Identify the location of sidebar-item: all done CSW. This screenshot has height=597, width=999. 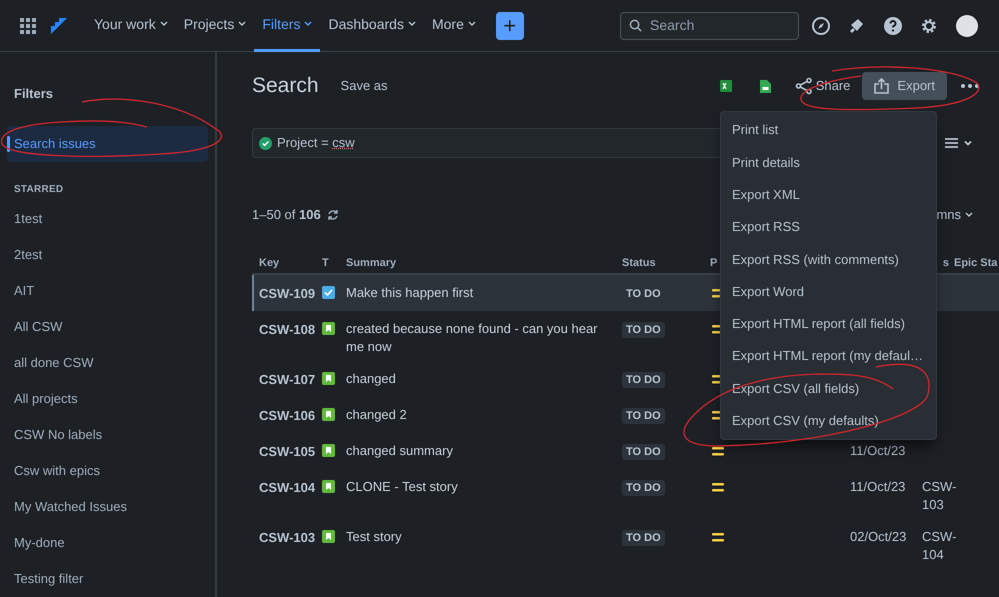
(107, 362).